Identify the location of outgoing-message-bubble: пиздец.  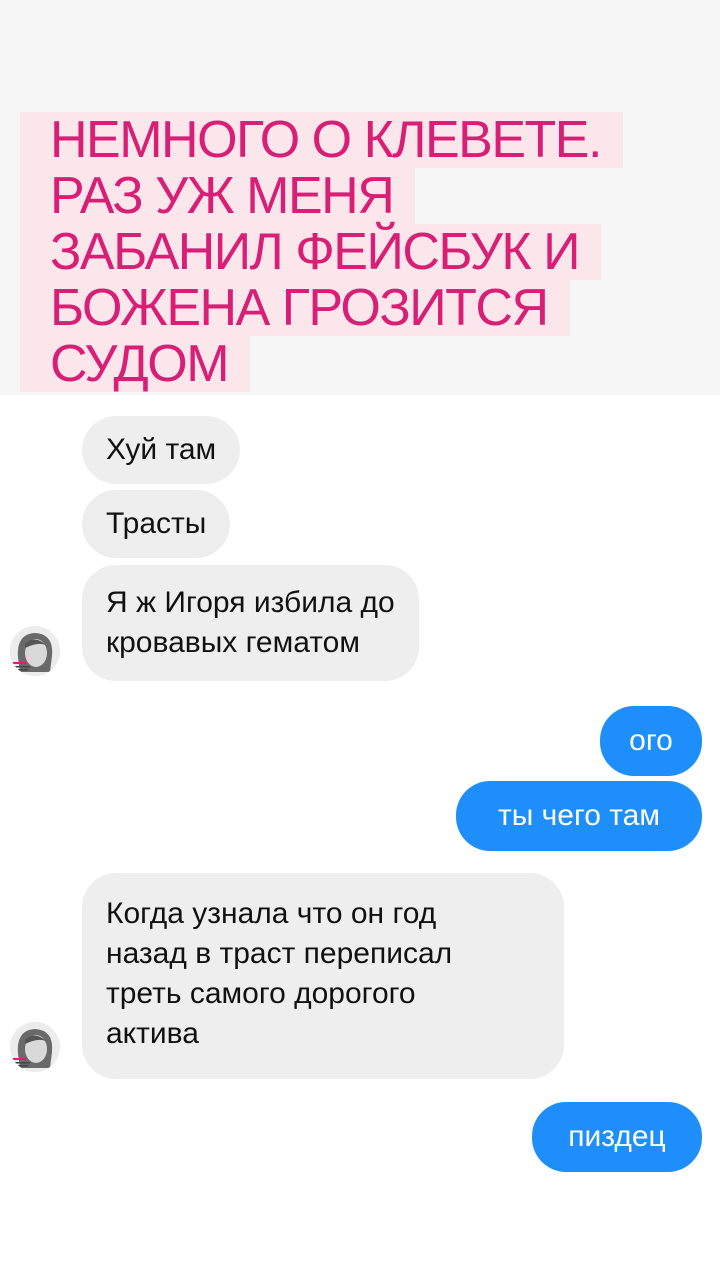
(617, 1137).